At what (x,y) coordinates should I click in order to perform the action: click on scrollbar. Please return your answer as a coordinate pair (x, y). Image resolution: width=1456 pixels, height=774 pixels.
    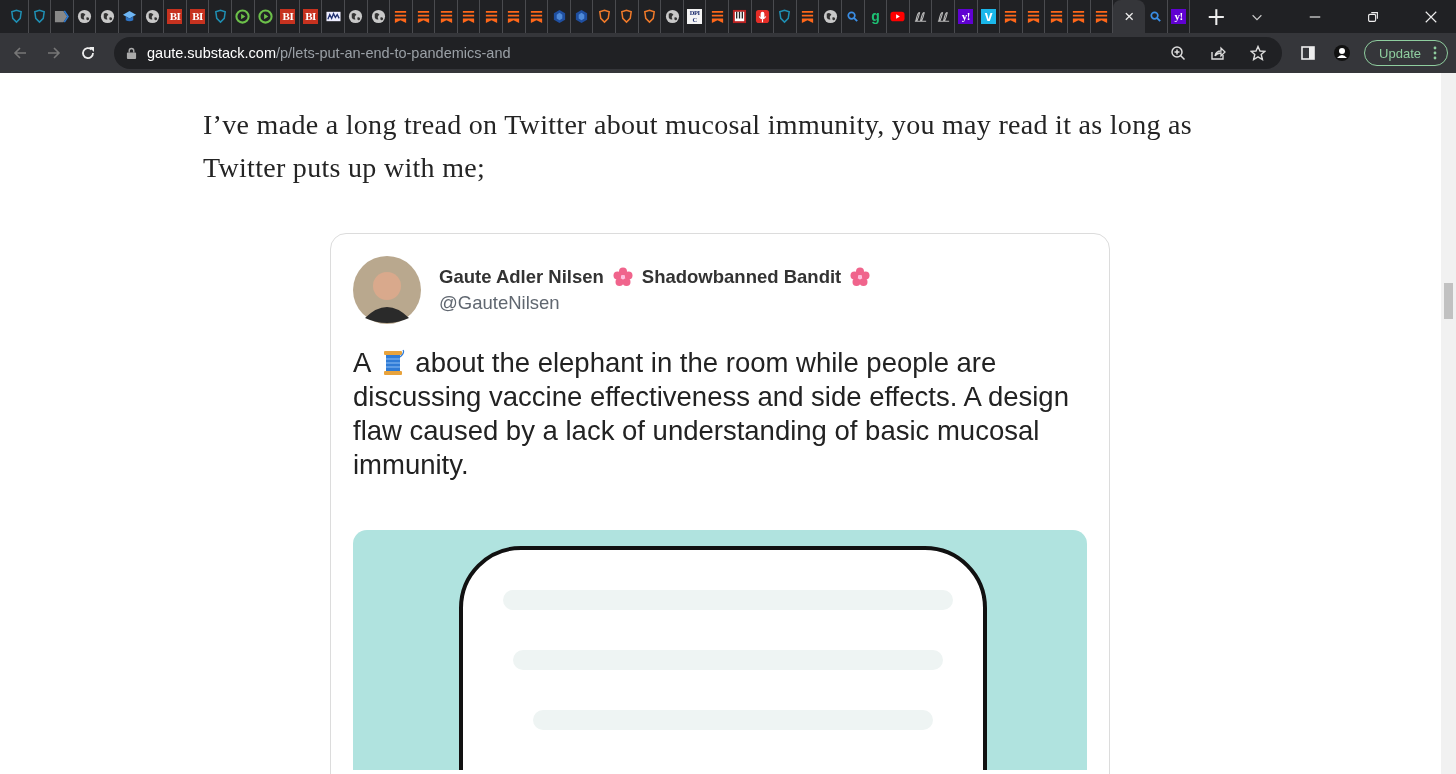
    Looking at the image, I should click on (1448, 423).